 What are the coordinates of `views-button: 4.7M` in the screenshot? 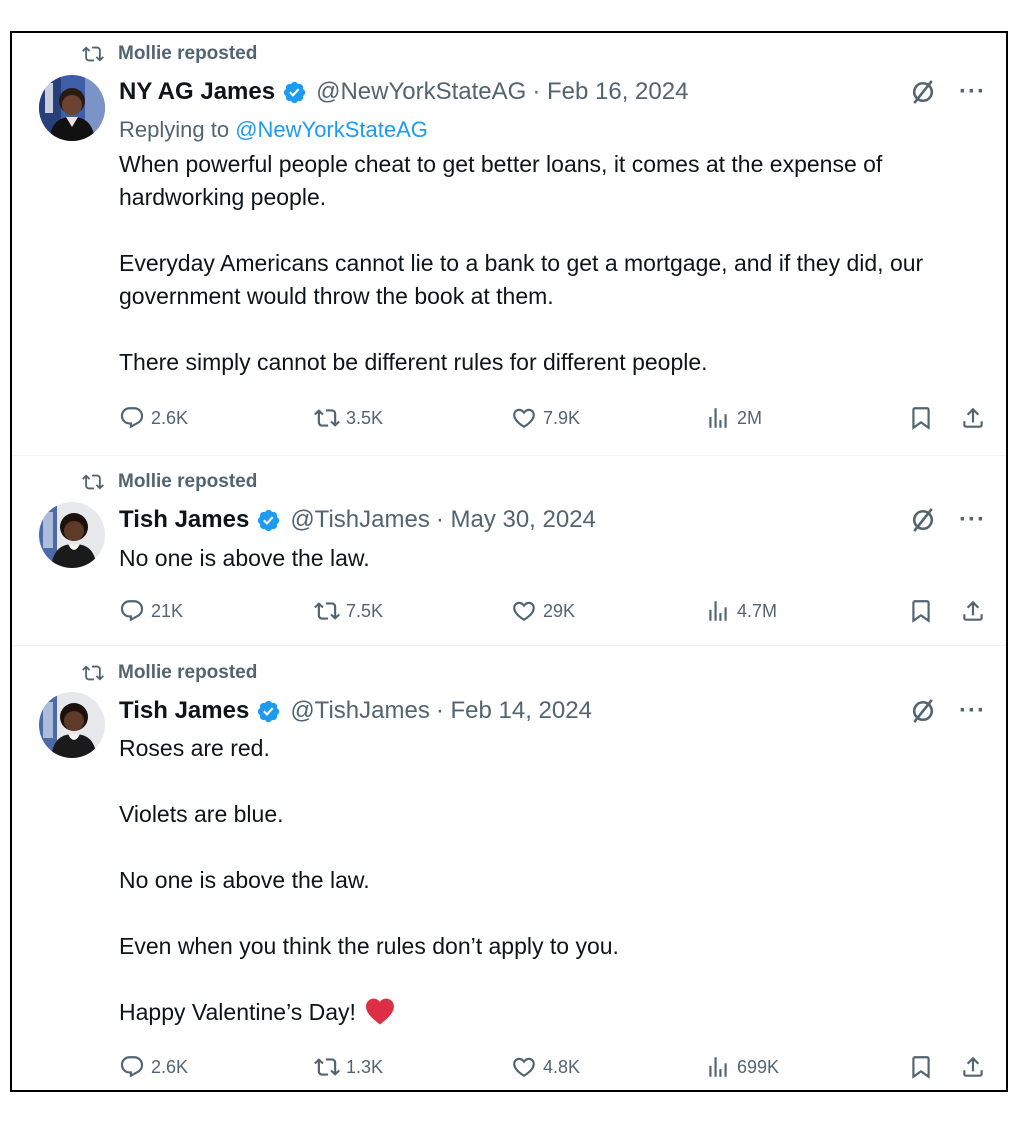 It's located at (741, 611).